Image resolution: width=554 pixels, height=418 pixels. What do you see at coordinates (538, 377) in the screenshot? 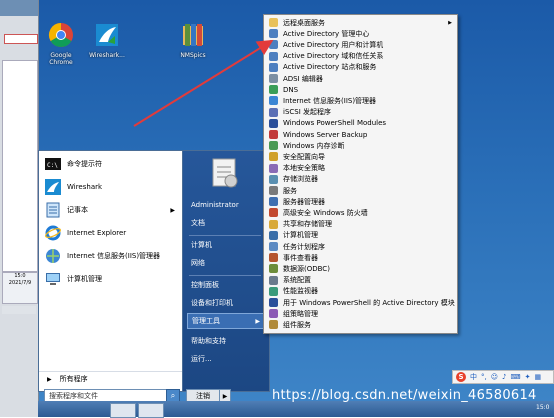
I see `ime-item: ▦` at bounding box center [538, 377].